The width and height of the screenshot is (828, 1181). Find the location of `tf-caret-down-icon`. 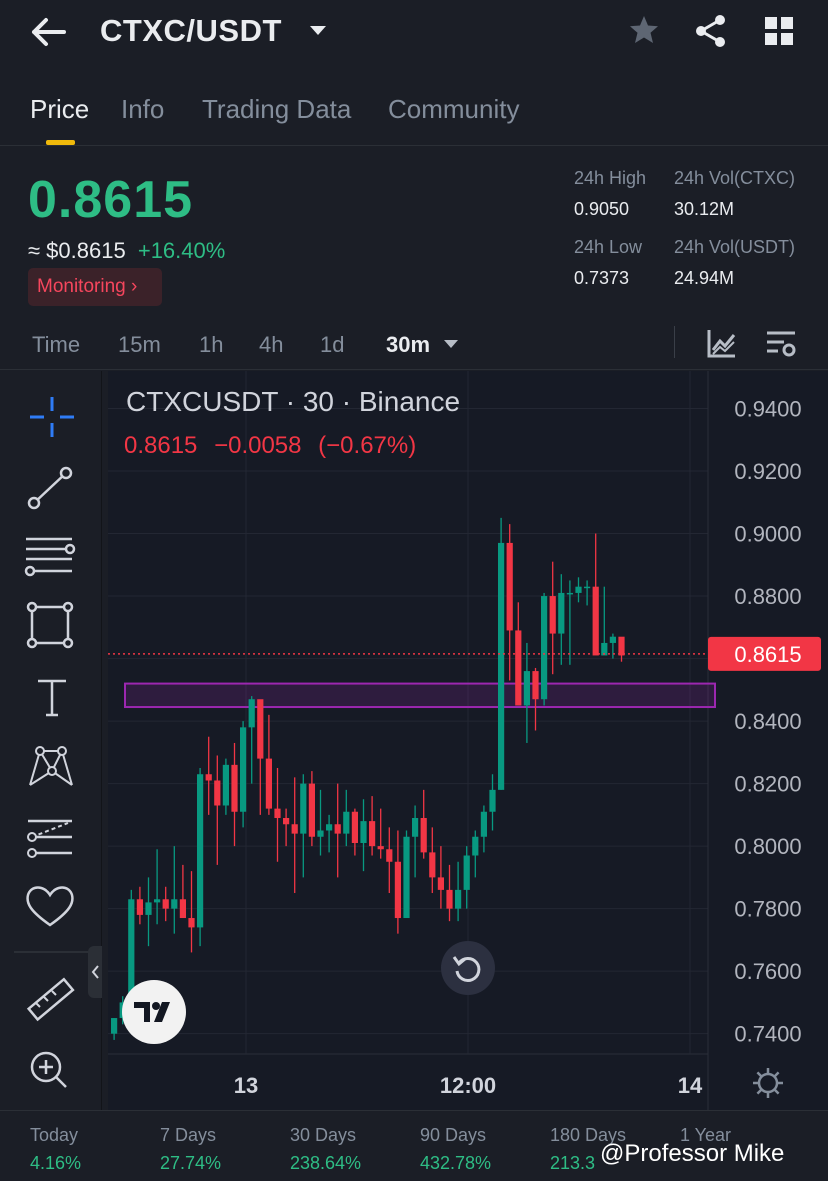

tf-caret-down-icon is located at coordinates (451, 344).